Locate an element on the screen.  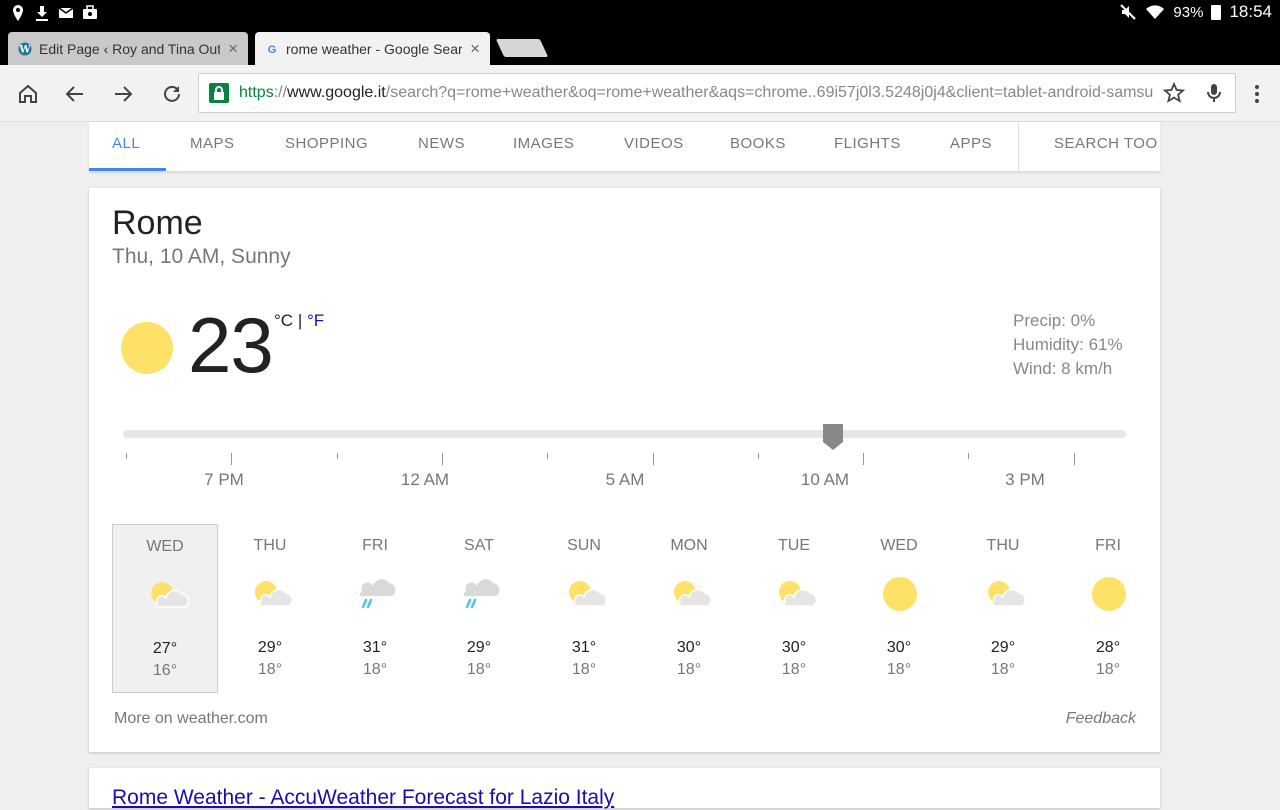
day-high-temp: 28° is located at coordinates (1108, 647).